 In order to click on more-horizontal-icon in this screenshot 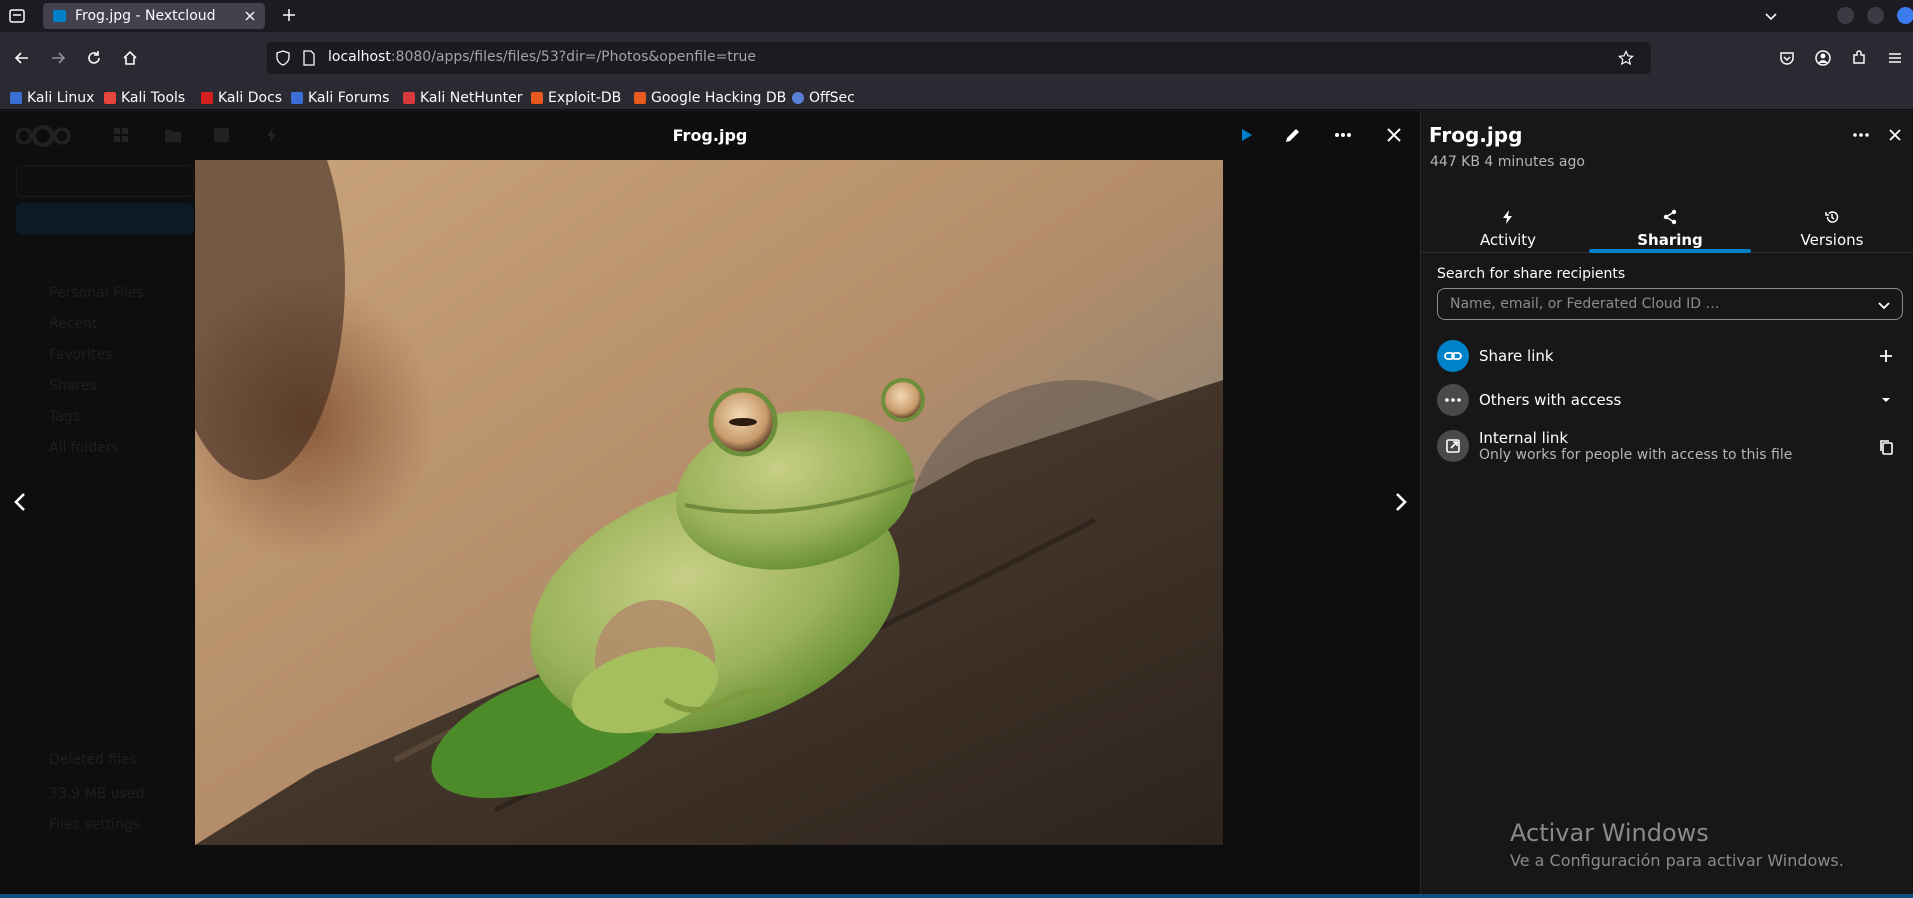, I will do `click(1453, 400)`.